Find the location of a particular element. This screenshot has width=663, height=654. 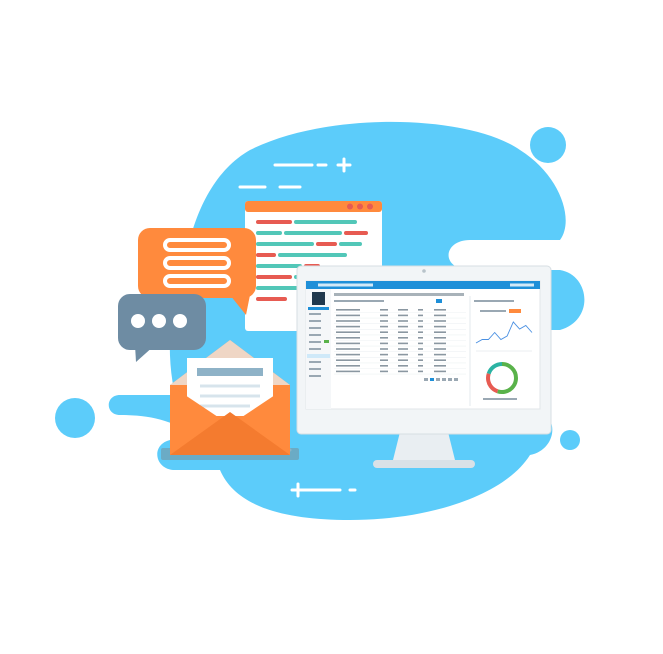

decor-circle-right is located at coordinates (570, 440).